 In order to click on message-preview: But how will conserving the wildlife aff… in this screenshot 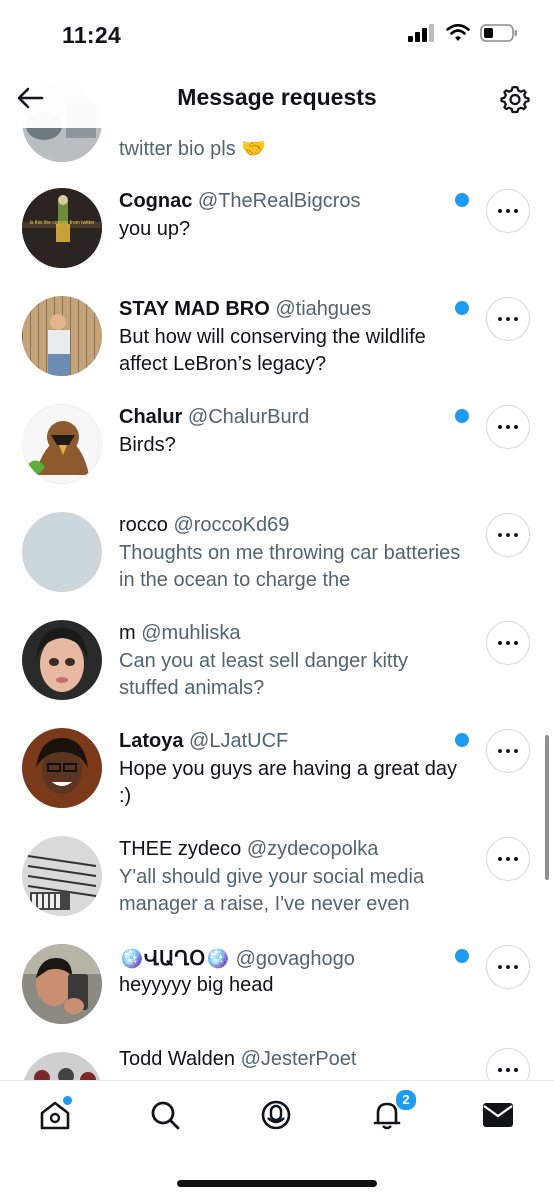, I will do `click(272, 350)`.